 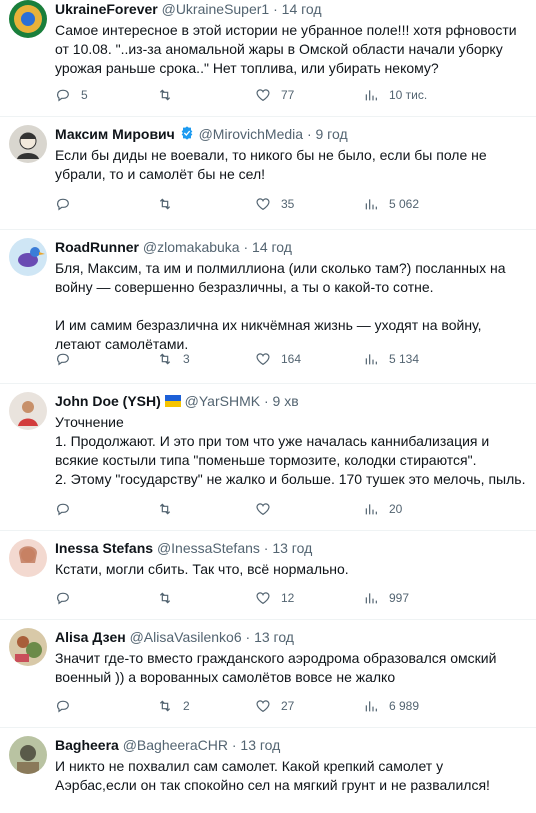 What do you see at coordinates (106, 9) in the screenshot?
I see `display-name: UkraineForever` at bounding box center [106, 9].